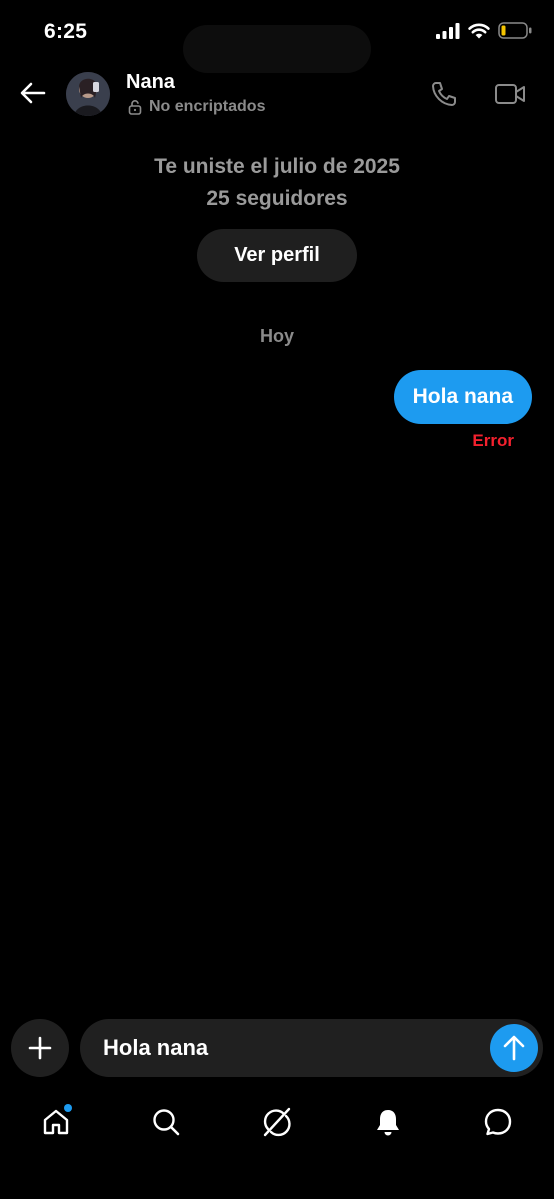 This screenshot has height=1199, width=554. I want to click on status-time: 6:25, so click(66, 31).